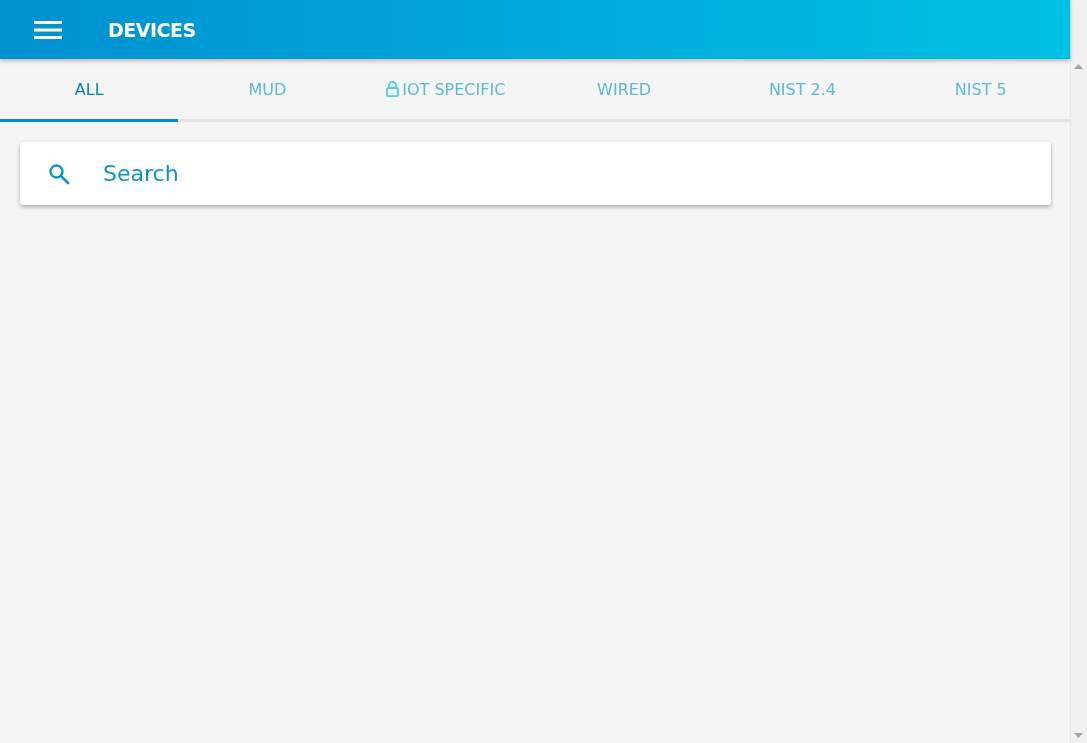 The width and height of the screenshot is (1087, 743). What do you see at coordinates (980, 90) in the screenshot?
I see `tab: NIST 5` at bounding box center [980, 90].